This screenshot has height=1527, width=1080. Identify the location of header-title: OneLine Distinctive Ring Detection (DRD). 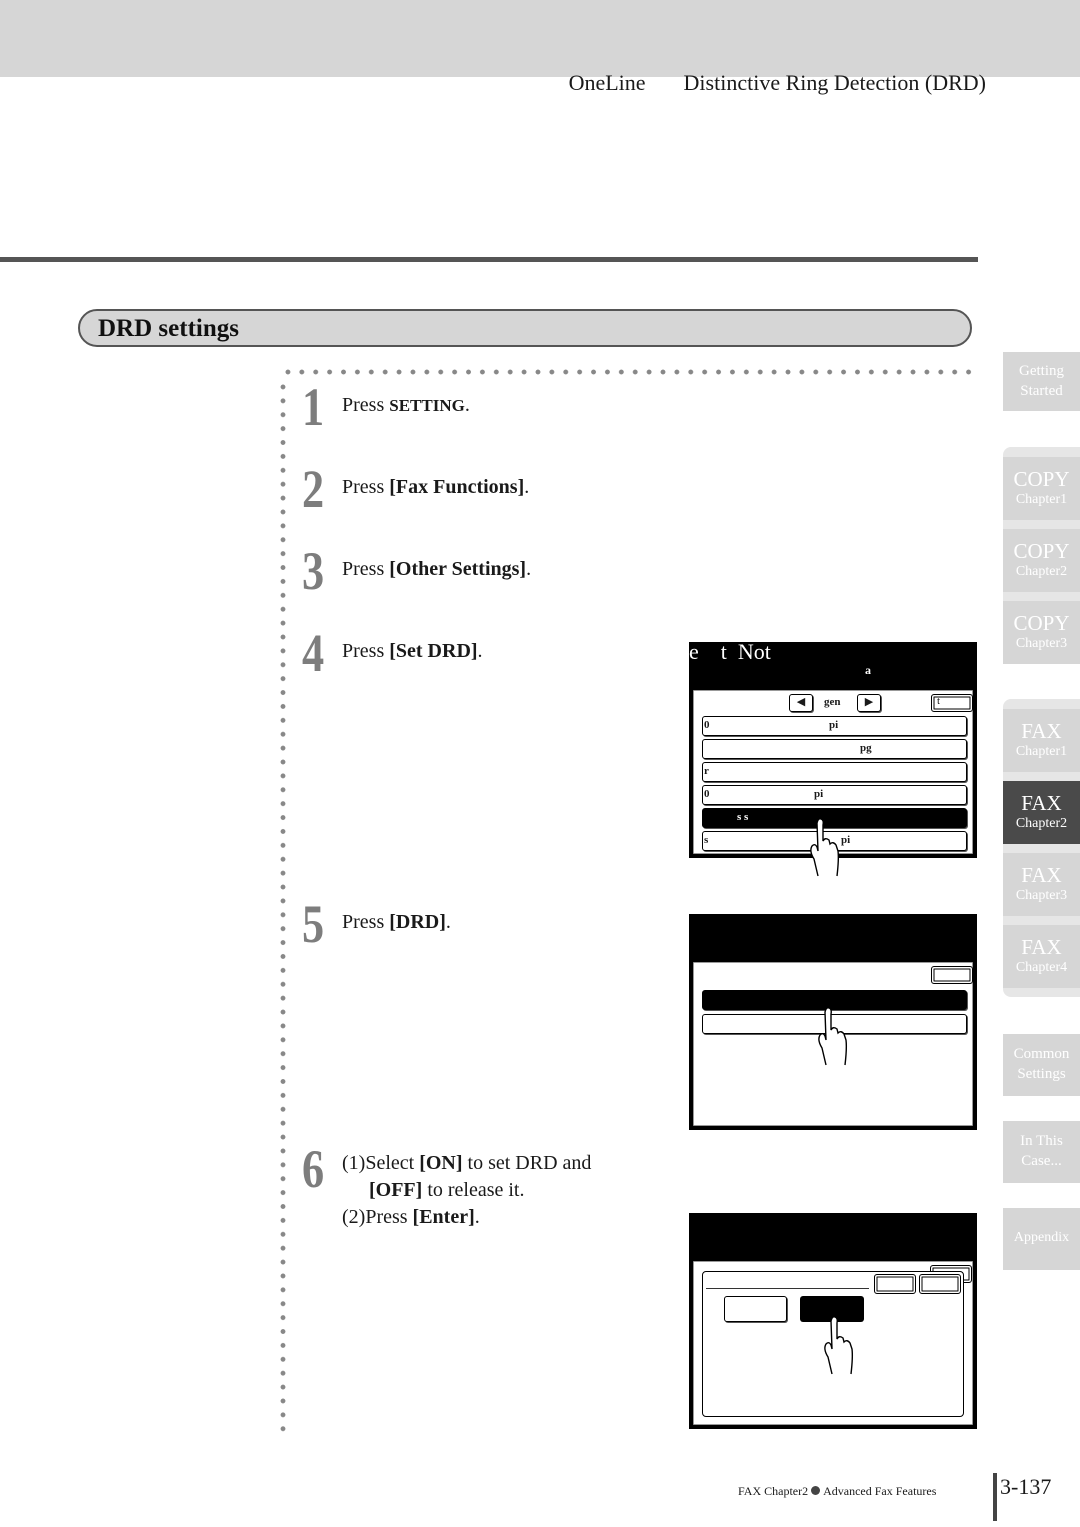
(766, 83).